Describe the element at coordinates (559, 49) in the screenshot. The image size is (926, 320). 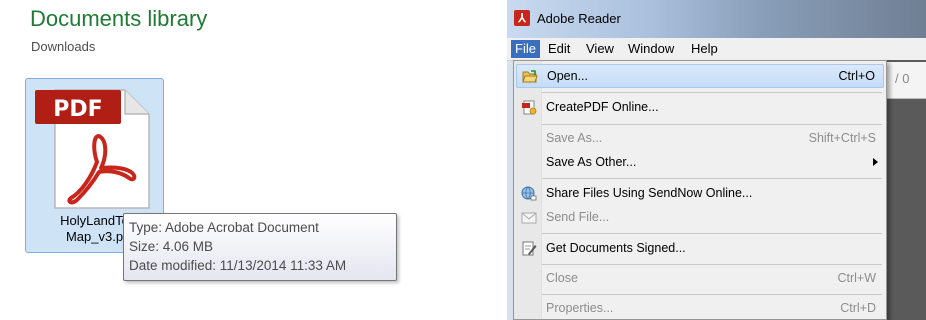
I see `menu-edit: Edit` at that location.